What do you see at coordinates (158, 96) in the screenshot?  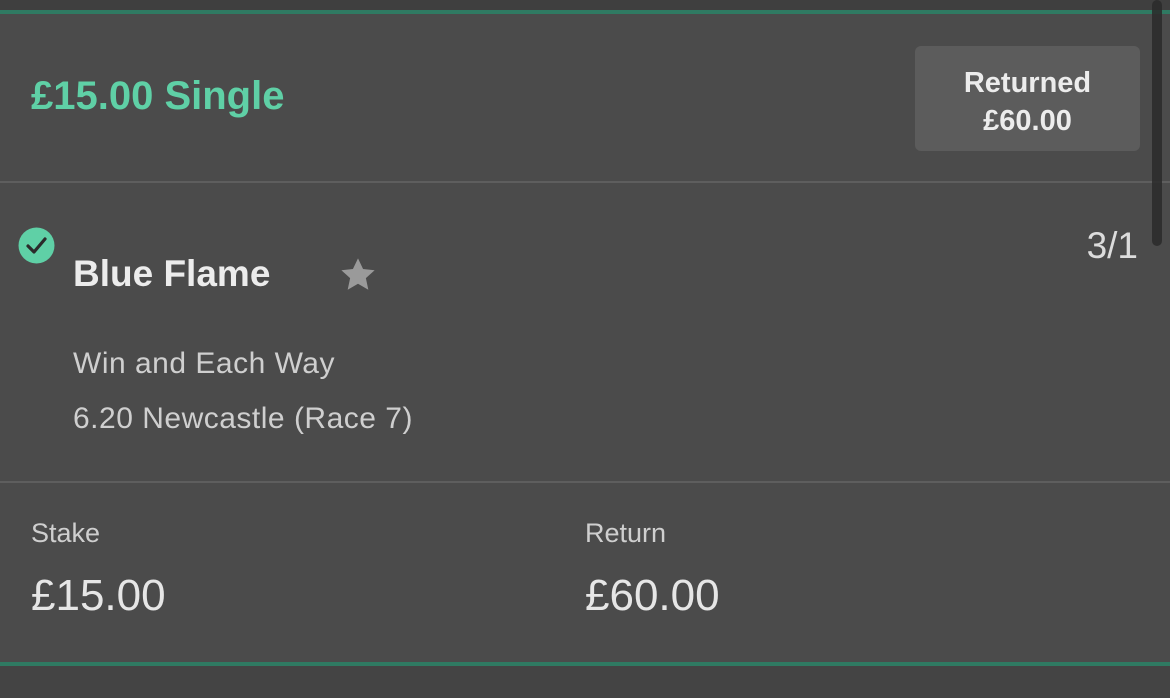 I see `bet-title: £15.00 Single` at bounding box center [158, 96].